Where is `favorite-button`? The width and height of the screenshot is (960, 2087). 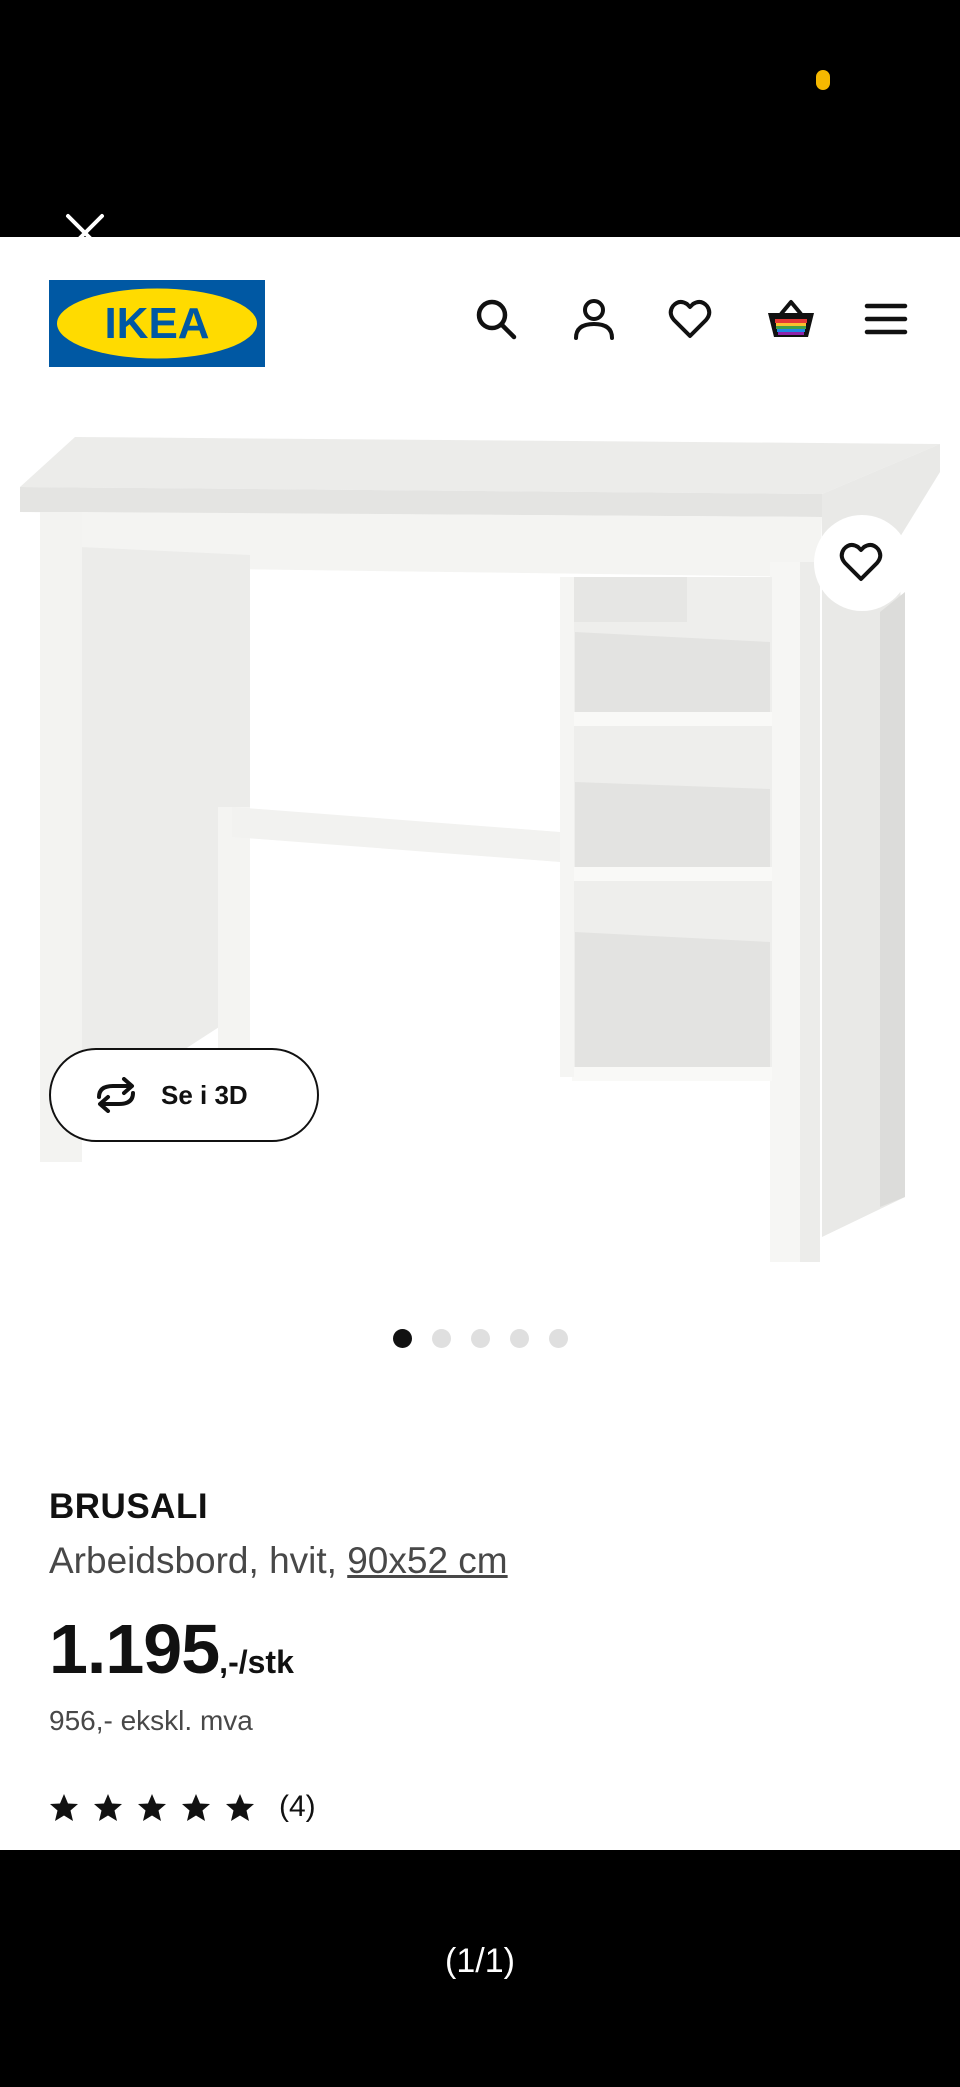
favorite-button is located at coordinates (862, 563).